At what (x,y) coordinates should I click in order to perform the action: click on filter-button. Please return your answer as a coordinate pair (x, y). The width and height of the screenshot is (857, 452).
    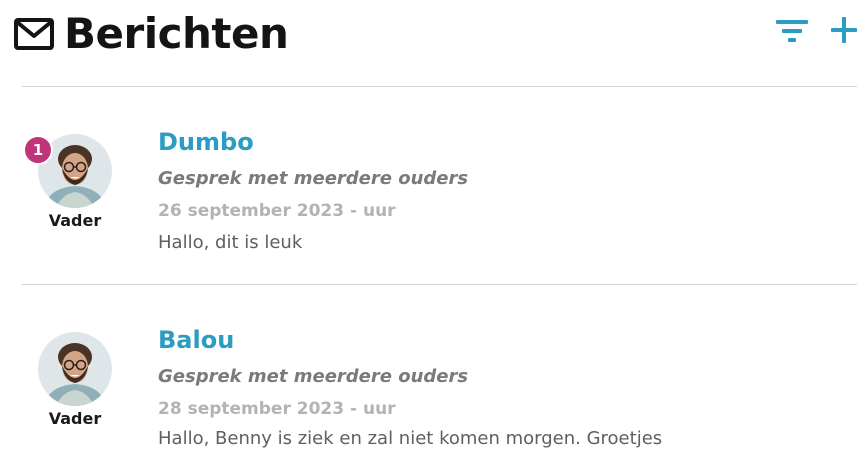
    Looking at the image, I should click on (792, 32).